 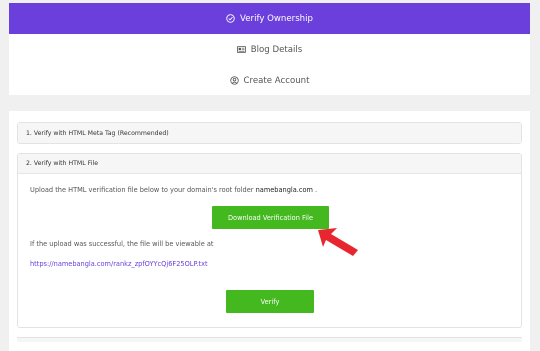 I want to click on pointer-arrow-icon, so click(x=338, y=242).